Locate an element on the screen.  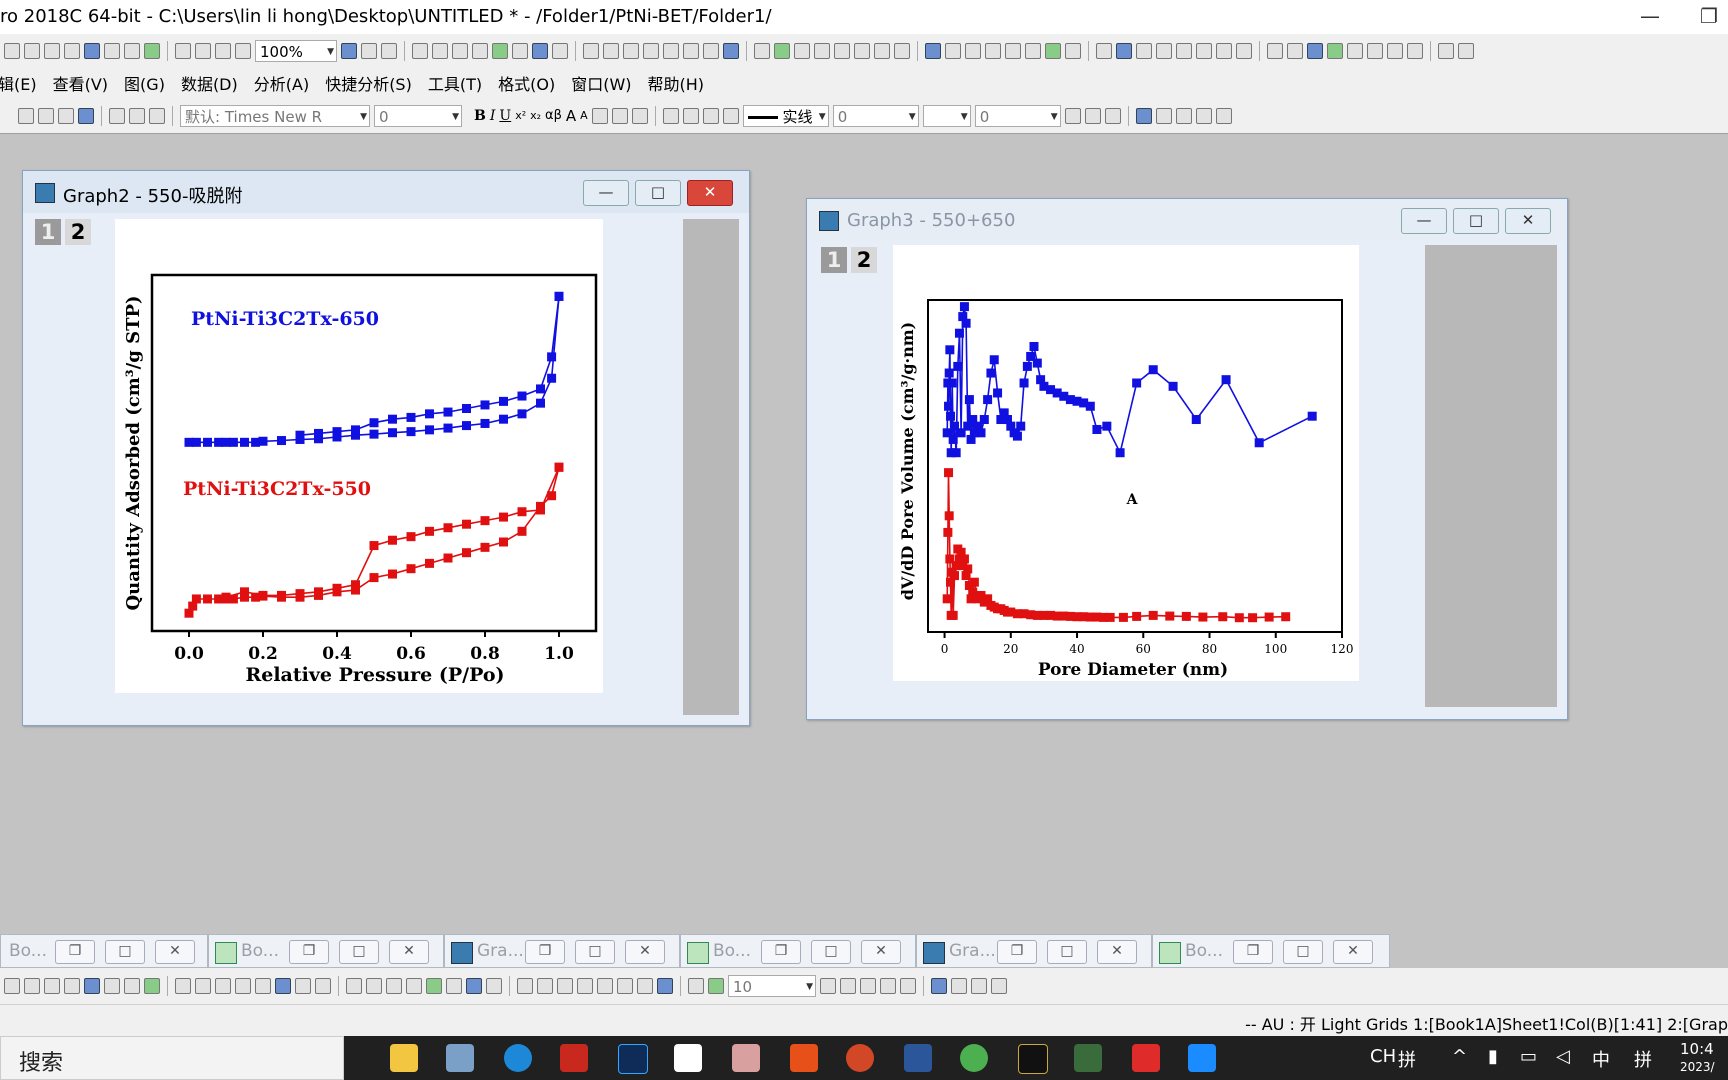
pattern-select: 0 ▼ is located at coordinates (1017, 115).